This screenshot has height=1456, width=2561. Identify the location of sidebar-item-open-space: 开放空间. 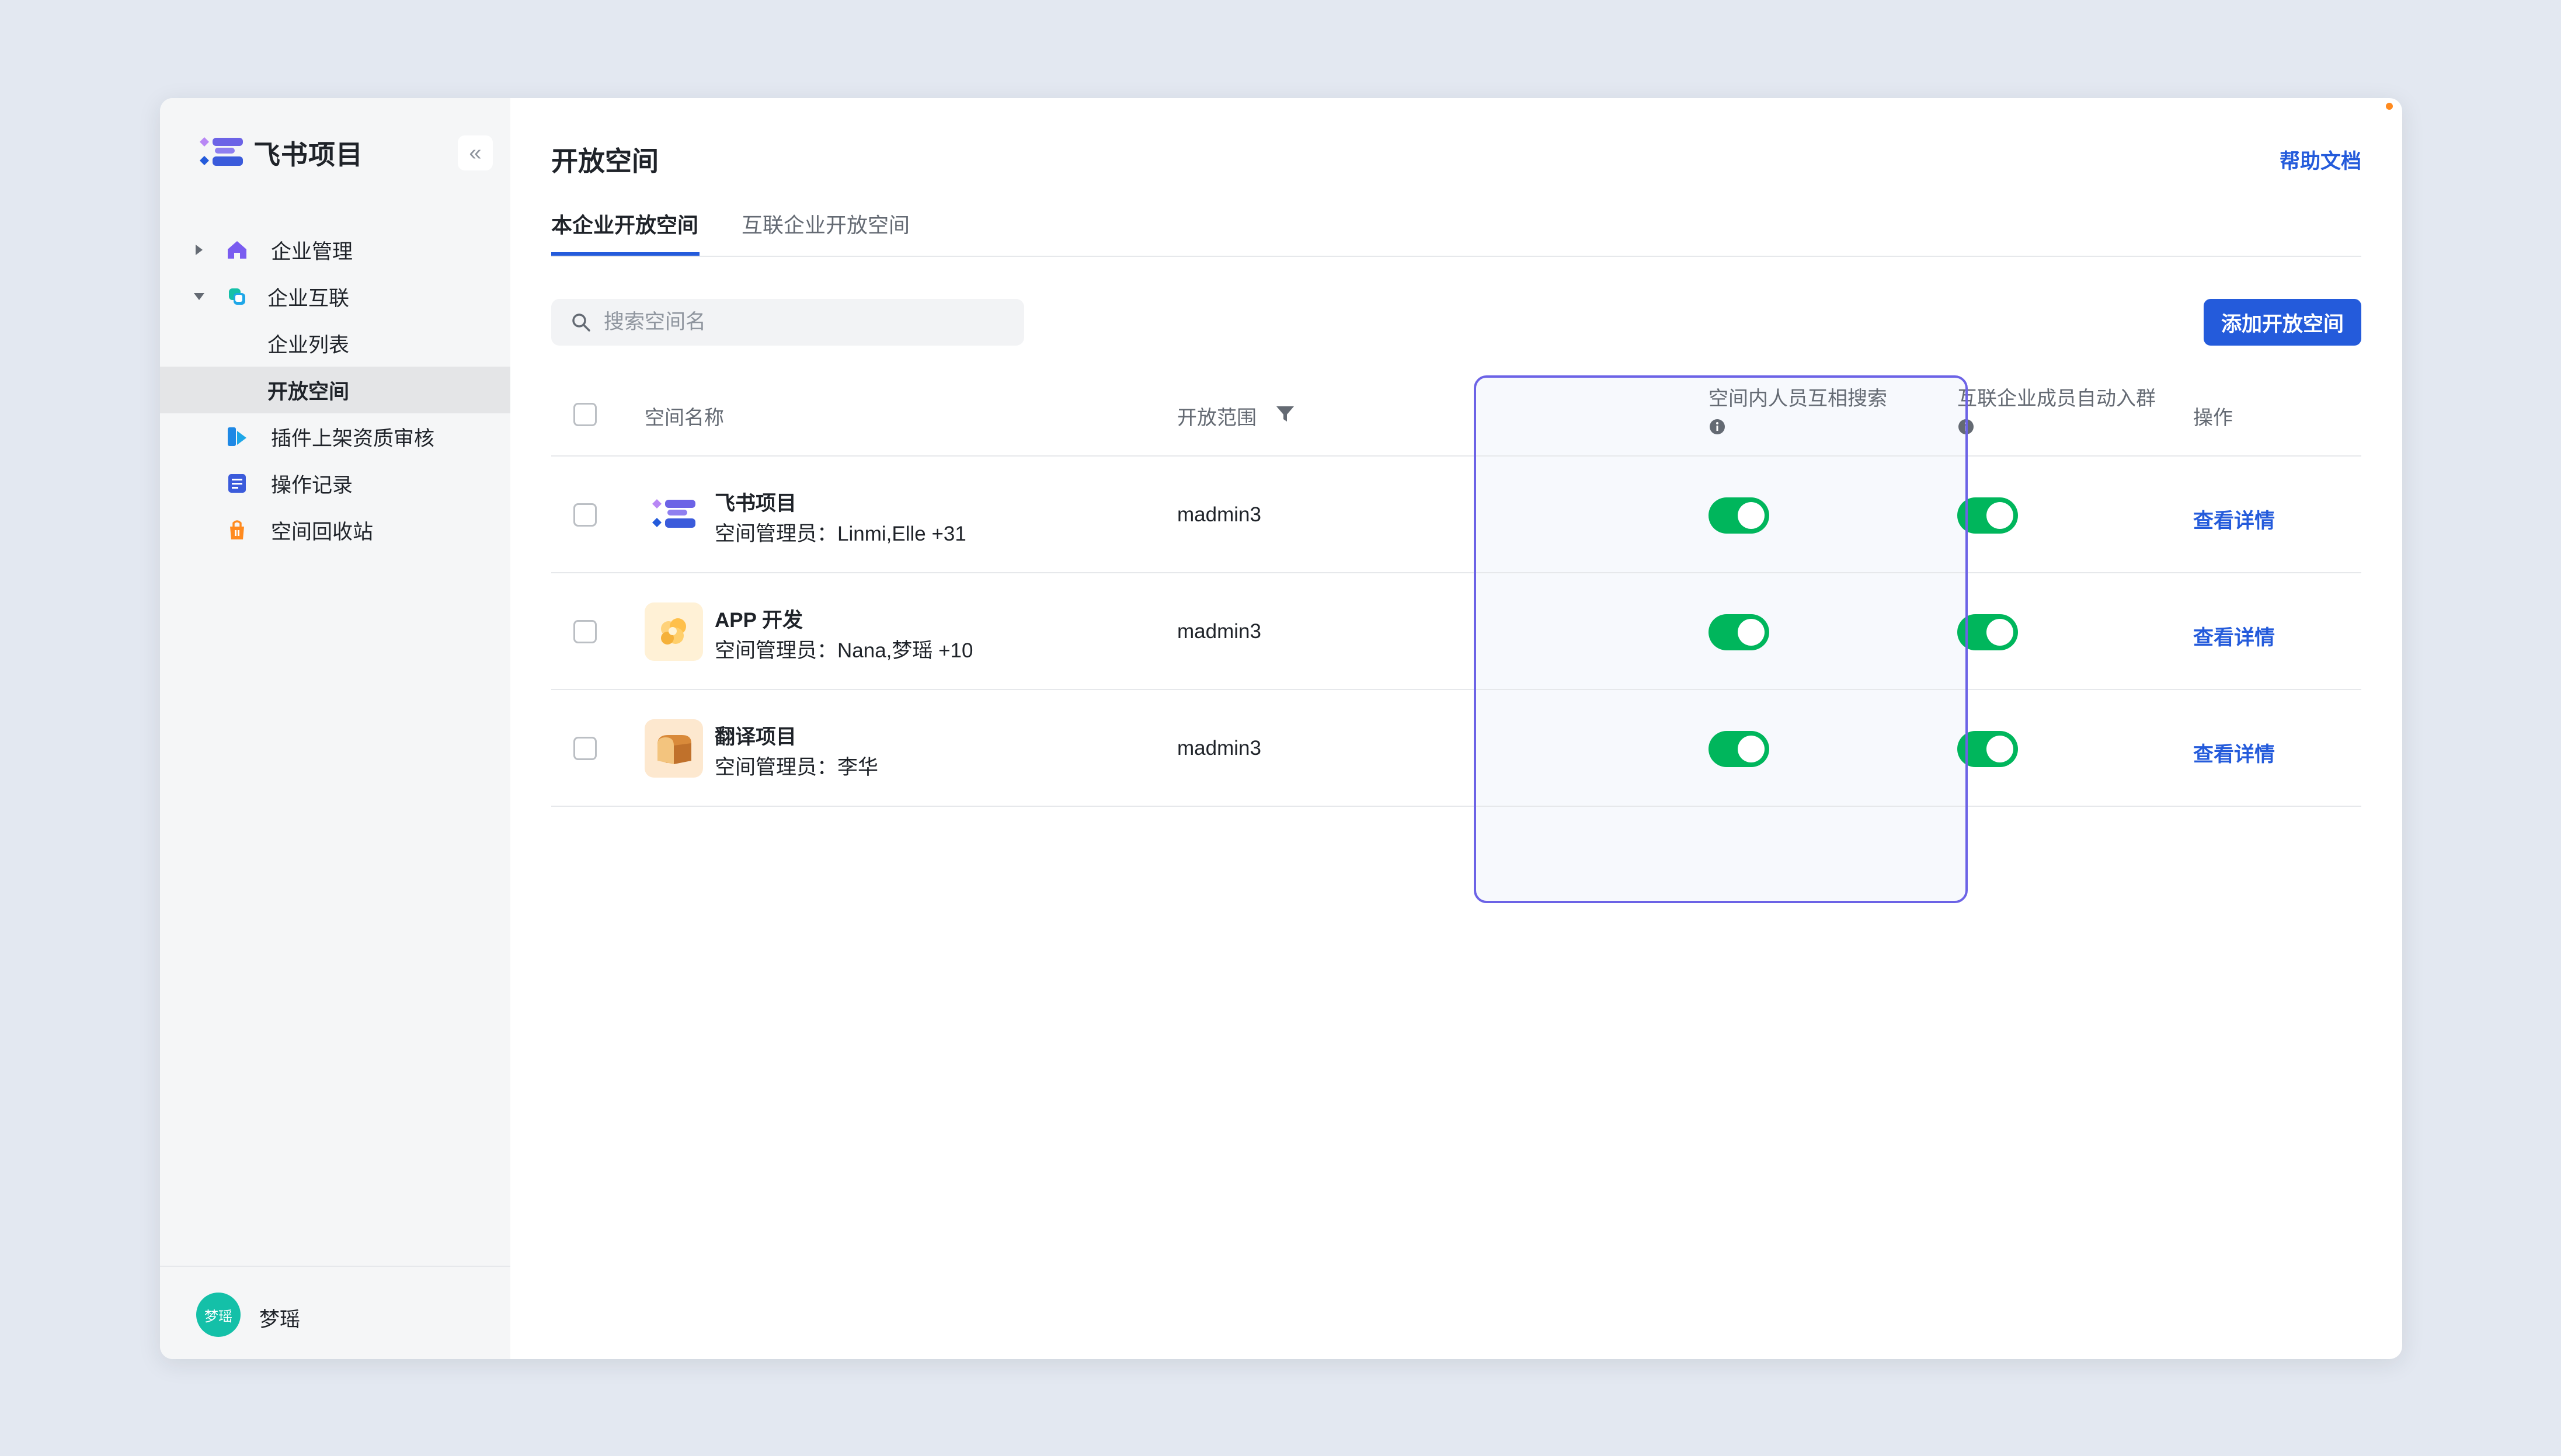
(335, 390).